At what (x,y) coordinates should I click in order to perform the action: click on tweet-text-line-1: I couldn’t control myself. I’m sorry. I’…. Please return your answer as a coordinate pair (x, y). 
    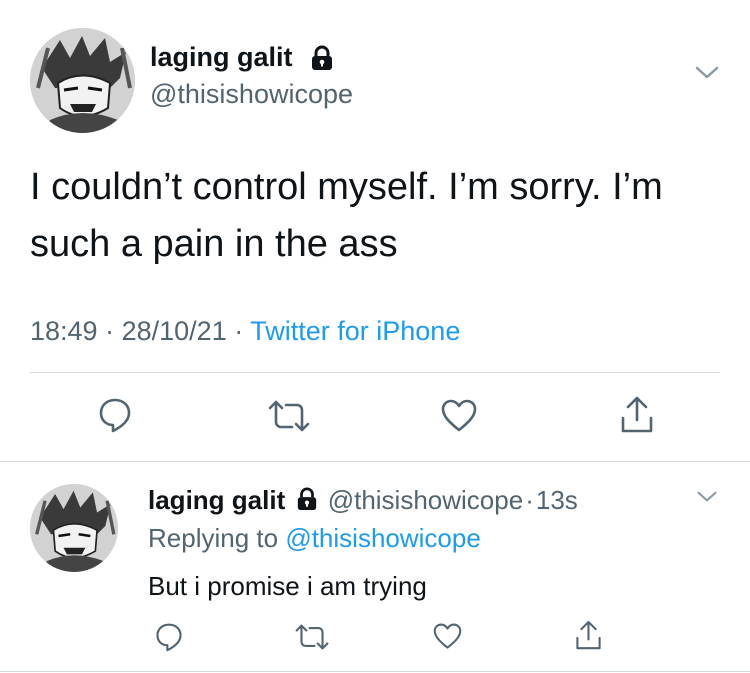
    Looking at the image, I should click on (346, 187).